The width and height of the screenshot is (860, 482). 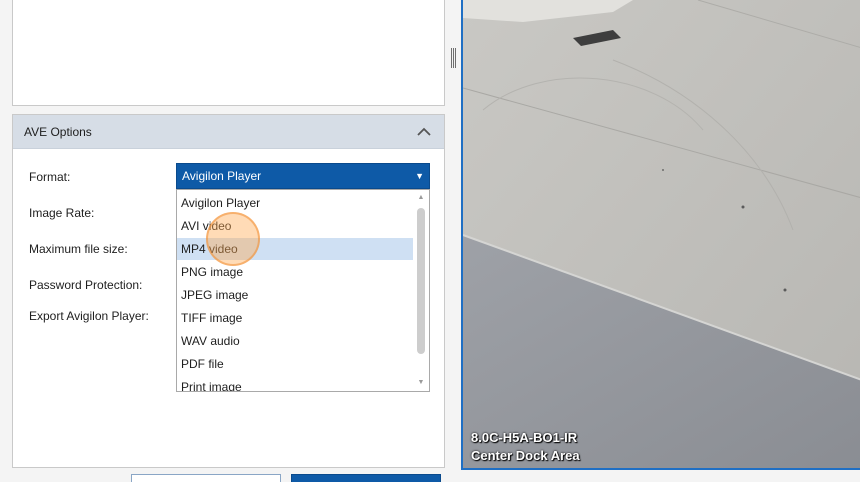 What do you see at coordinates (524, 437) in the screenshot?
I see `camera-name-overlay: 8.0C-H5A-BO1-IR` at bounding box center [524, 437].